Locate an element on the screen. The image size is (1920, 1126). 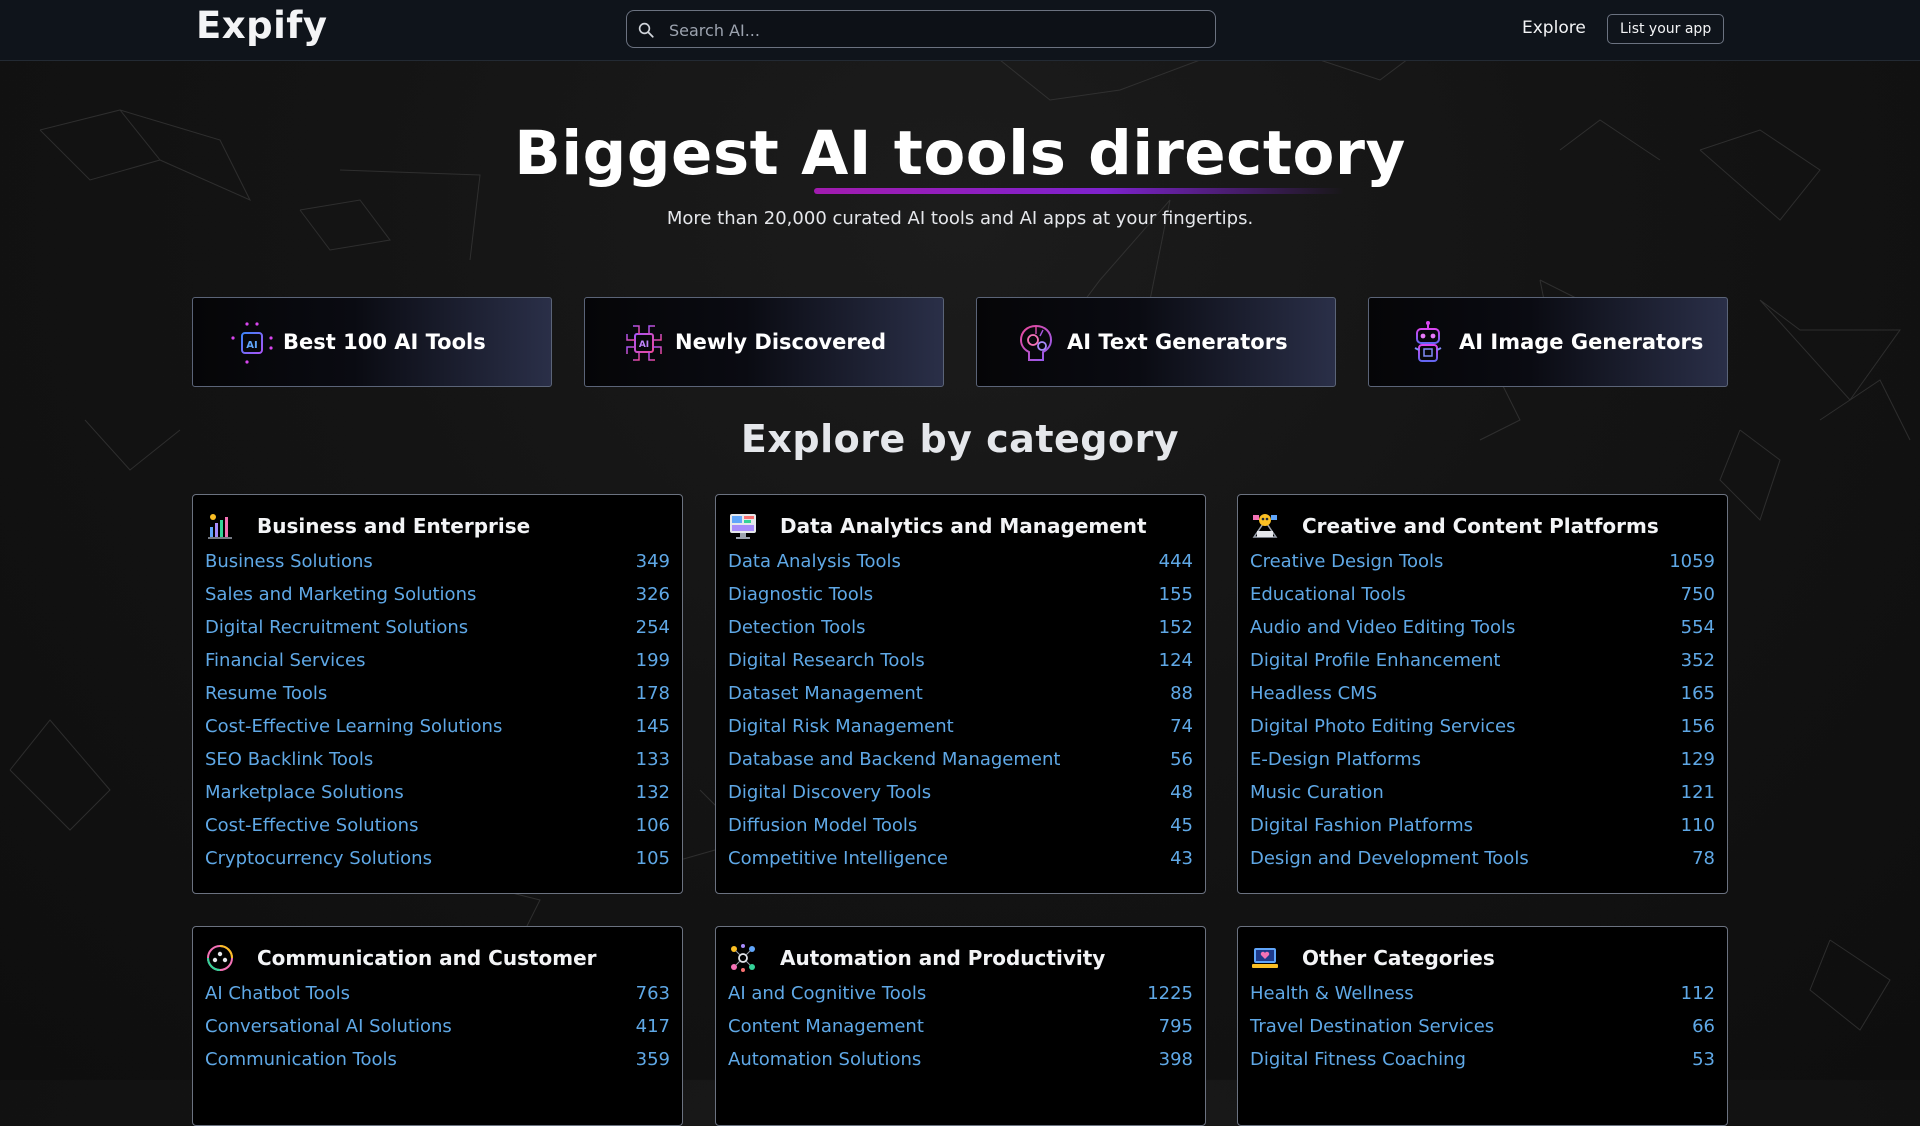
category-row: Digital Recruitment Solutions 254 is located at coordinates (437, 633).